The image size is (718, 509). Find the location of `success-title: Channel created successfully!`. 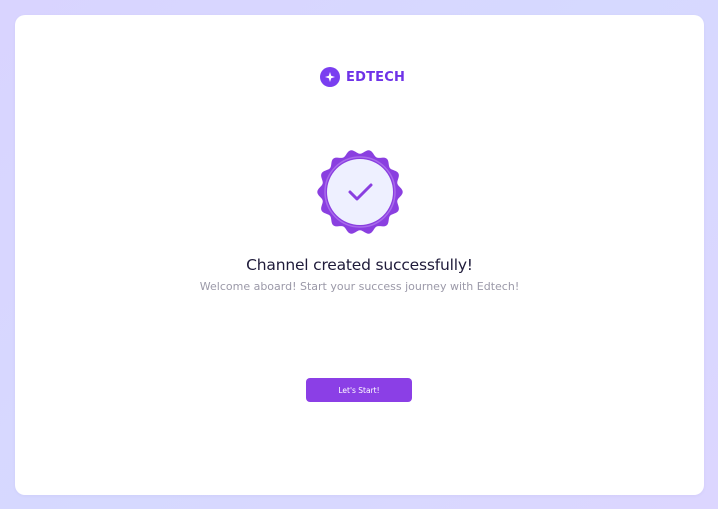

success-title: Channel created successfully! is located at coordinates (359, 265).